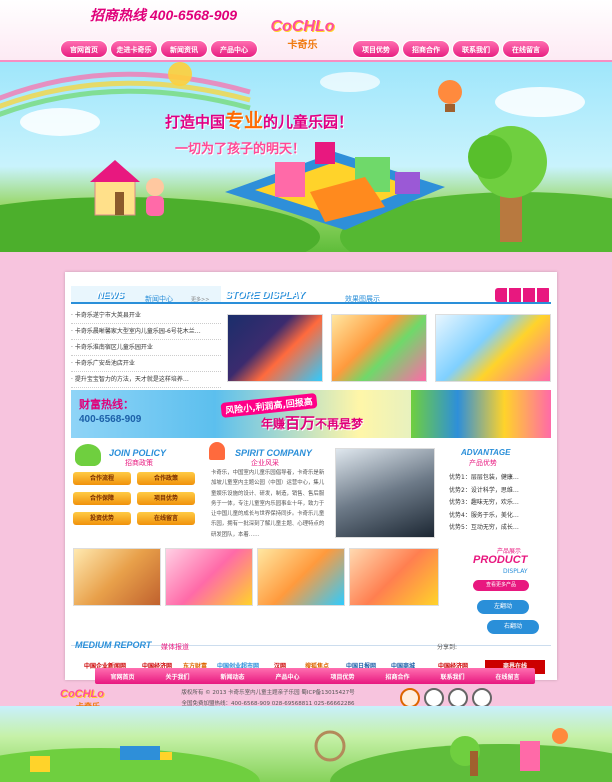  What do you see at coordinates (426, 49) in the screenshot?
I see `nav-franchise: 招商合作` at bounding box center [426, 49].